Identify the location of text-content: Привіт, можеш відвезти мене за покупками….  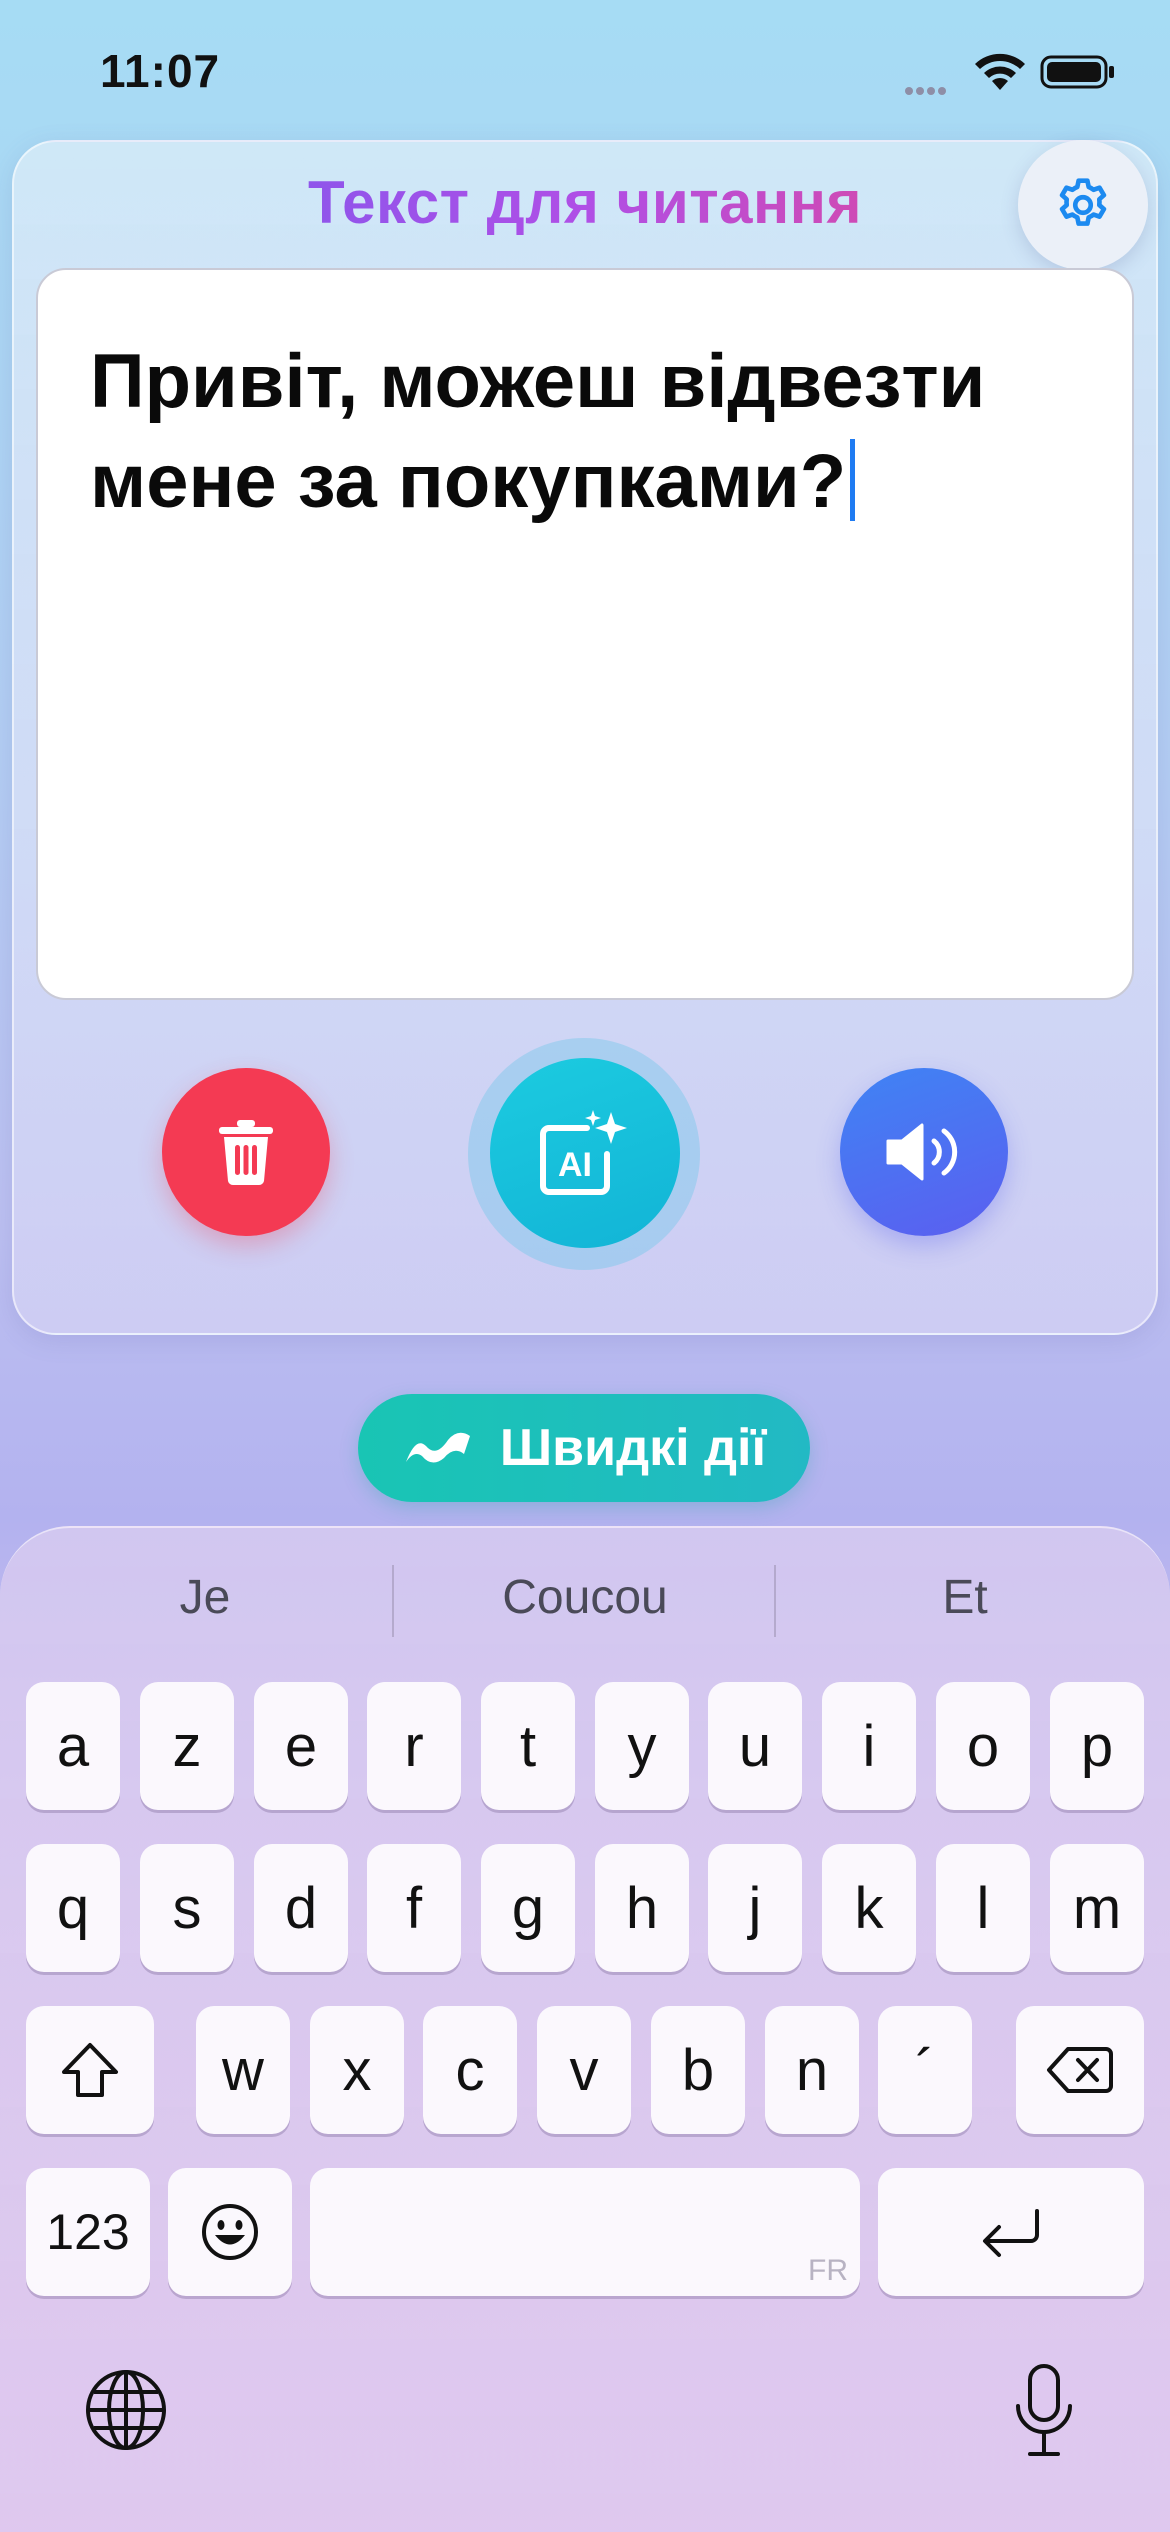
(595, 432).